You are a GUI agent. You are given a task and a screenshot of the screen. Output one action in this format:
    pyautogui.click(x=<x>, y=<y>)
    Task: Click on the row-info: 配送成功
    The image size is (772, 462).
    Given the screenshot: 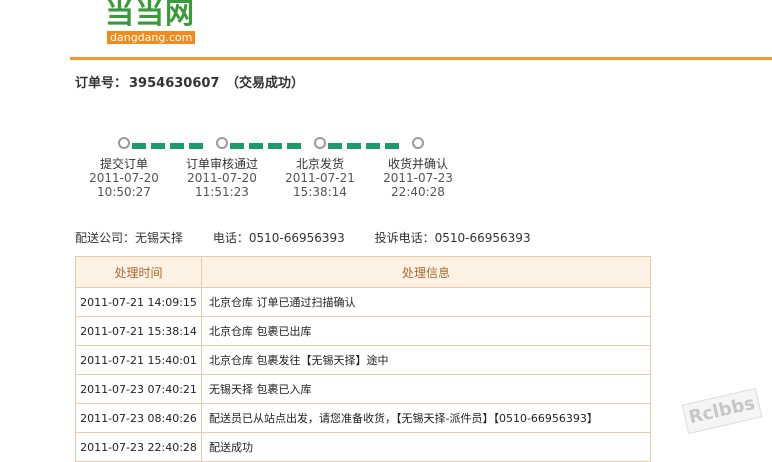 What is the action you would take?
    pyautogui.click(x=426, y=447)
    